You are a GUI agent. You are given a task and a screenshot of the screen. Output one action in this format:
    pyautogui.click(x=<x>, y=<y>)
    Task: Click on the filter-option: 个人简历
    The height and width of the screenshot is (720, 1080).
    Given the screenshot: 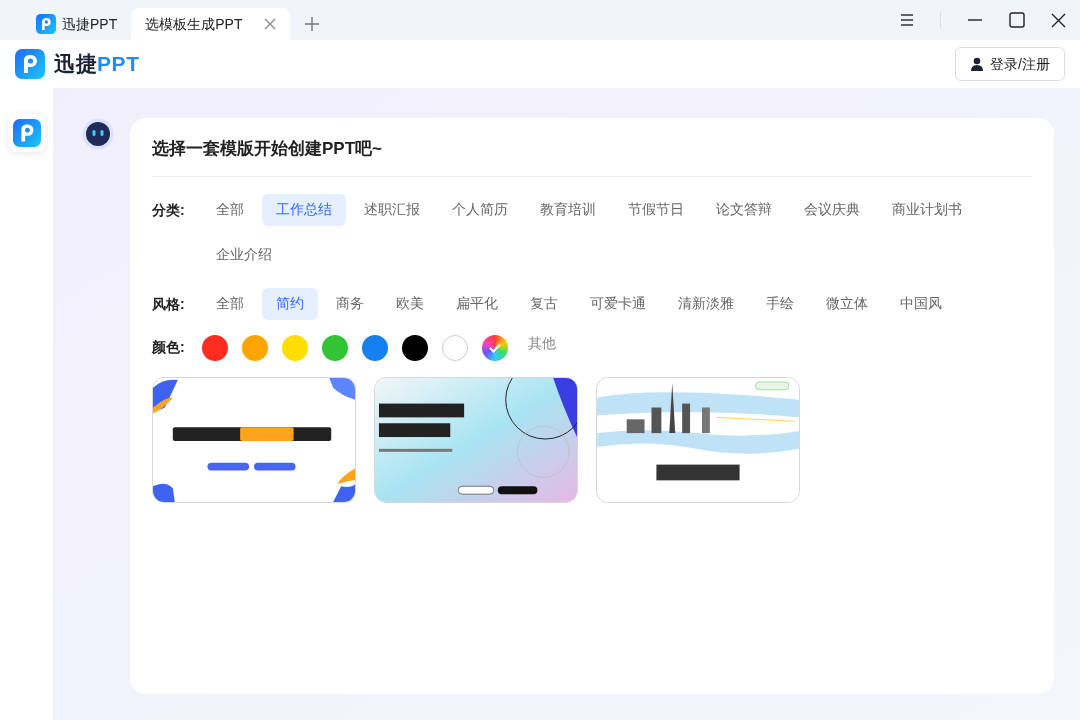 What is the action you would take?
    pyautogui.click(x=480, y=209)
    